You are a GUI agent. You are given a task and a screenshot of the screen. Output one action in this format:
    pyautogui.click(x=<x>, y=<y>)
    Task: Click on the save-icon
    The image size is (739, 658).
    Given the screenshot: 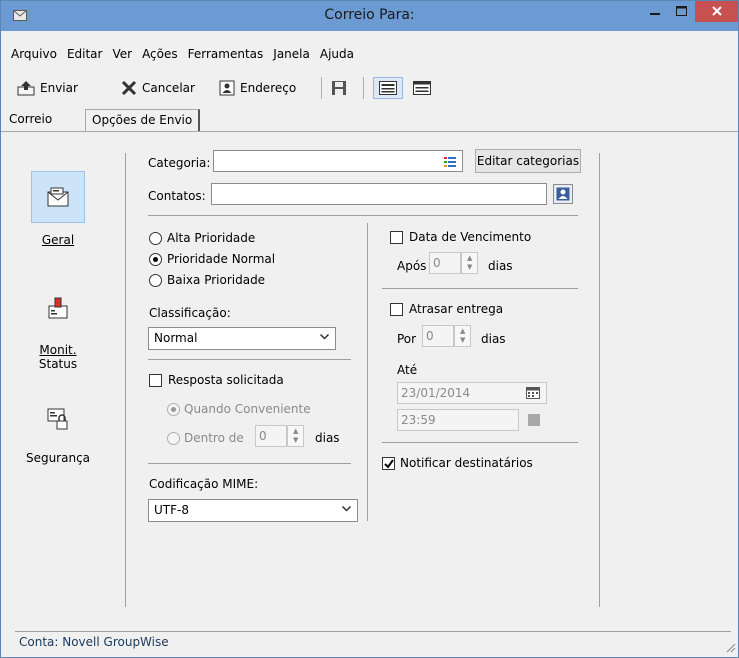 What is the action you would take?
    pyautogui.click(x=339, y=88)
    